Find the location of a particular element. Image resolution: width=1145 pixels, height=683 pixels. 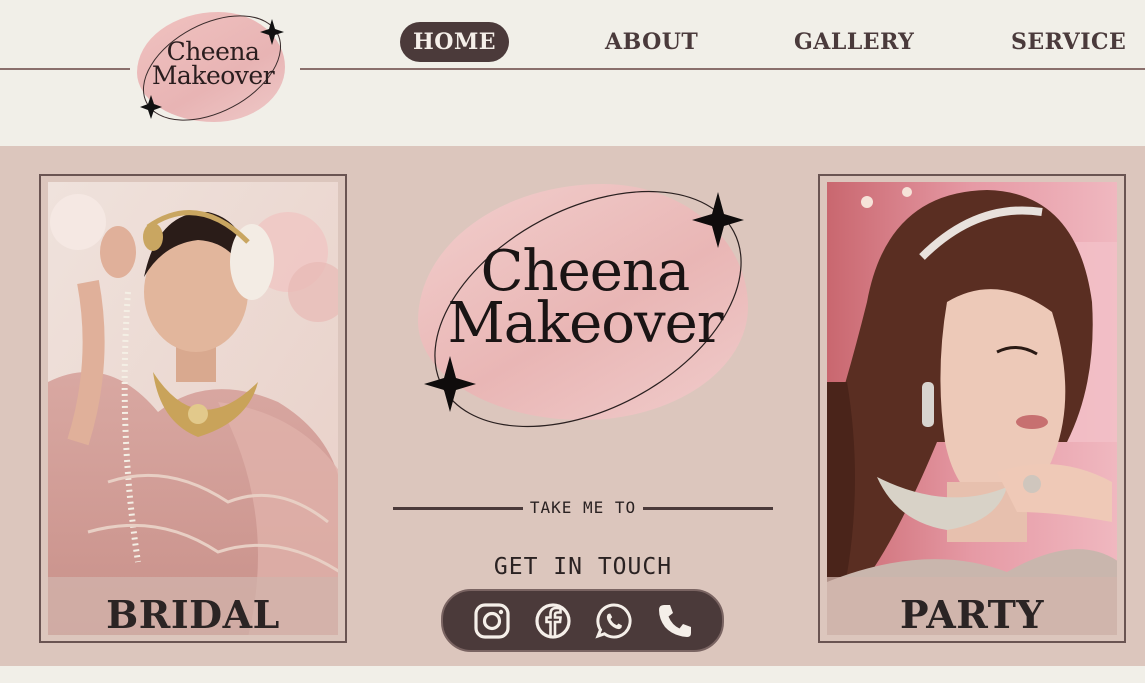

phone-icon is located at coordinates (675, 621).